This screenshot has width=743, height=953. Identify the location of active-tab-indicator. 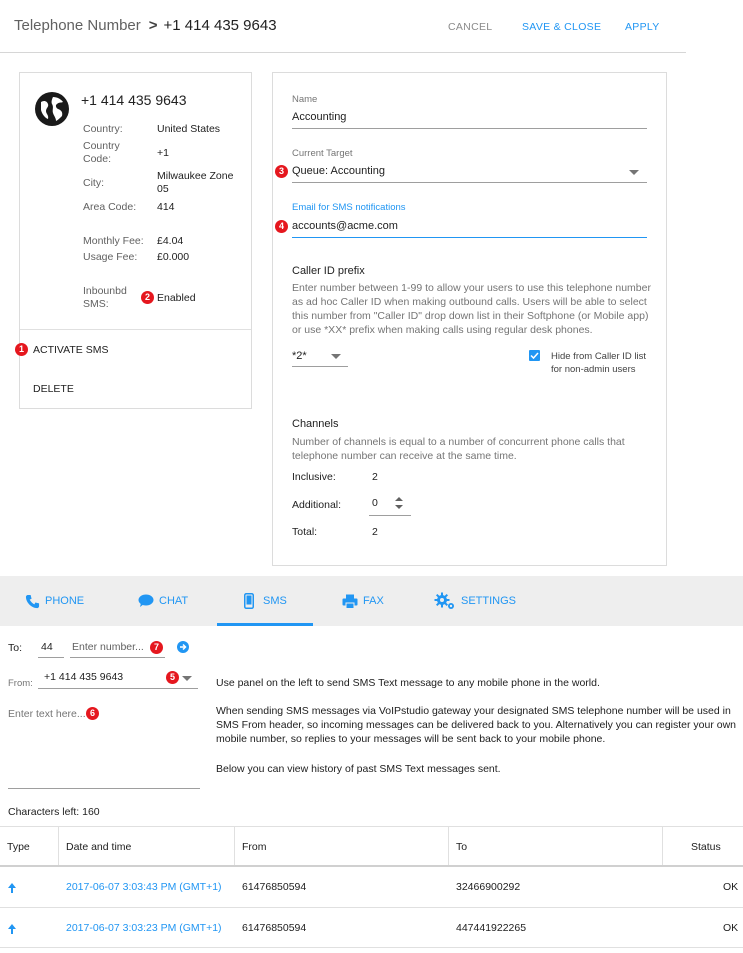
(265, 624).